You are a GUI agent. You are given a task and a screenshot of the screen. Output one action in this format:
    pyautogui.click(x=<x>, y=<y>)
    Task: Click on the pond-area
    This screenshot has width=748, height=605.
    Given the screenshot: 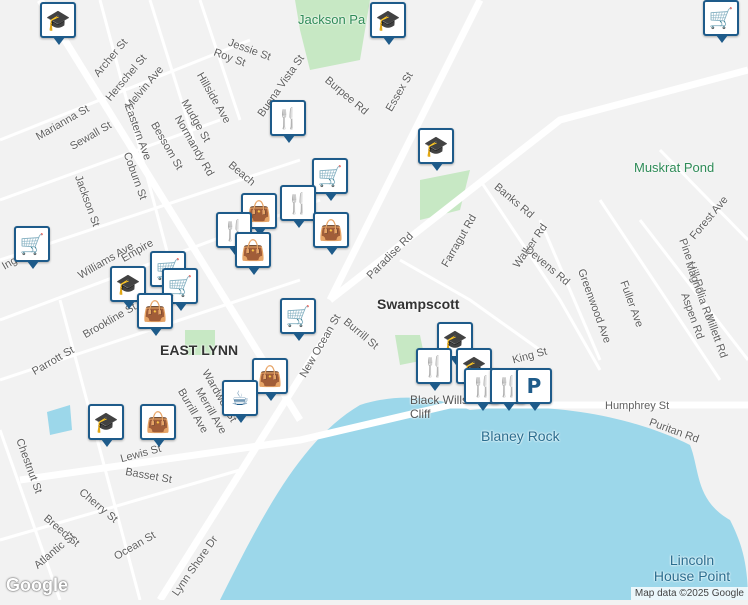 What is the action you would take?
    pyautogui.click(x=59, y=420)
    